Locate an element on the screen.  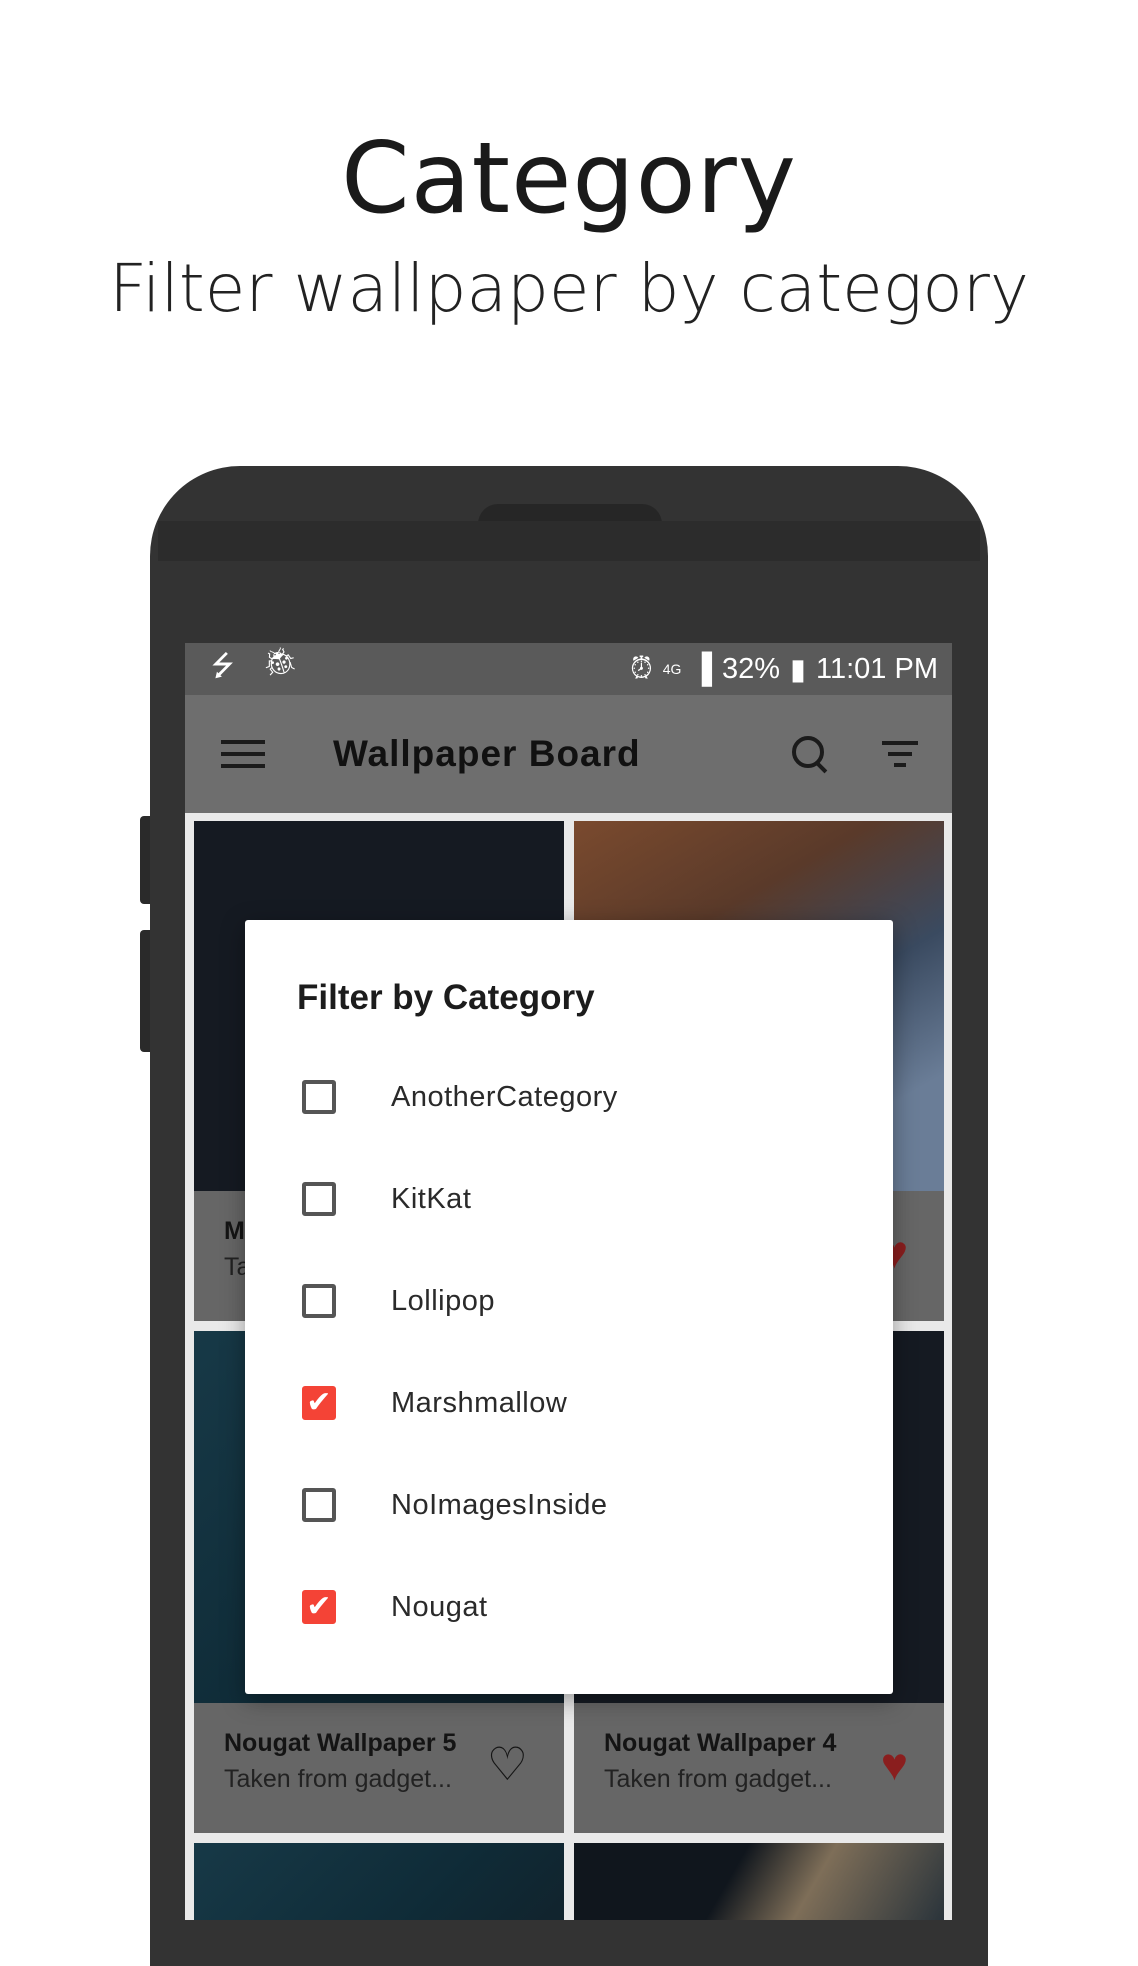
volume-down-button is located at coordinates (145, 991).